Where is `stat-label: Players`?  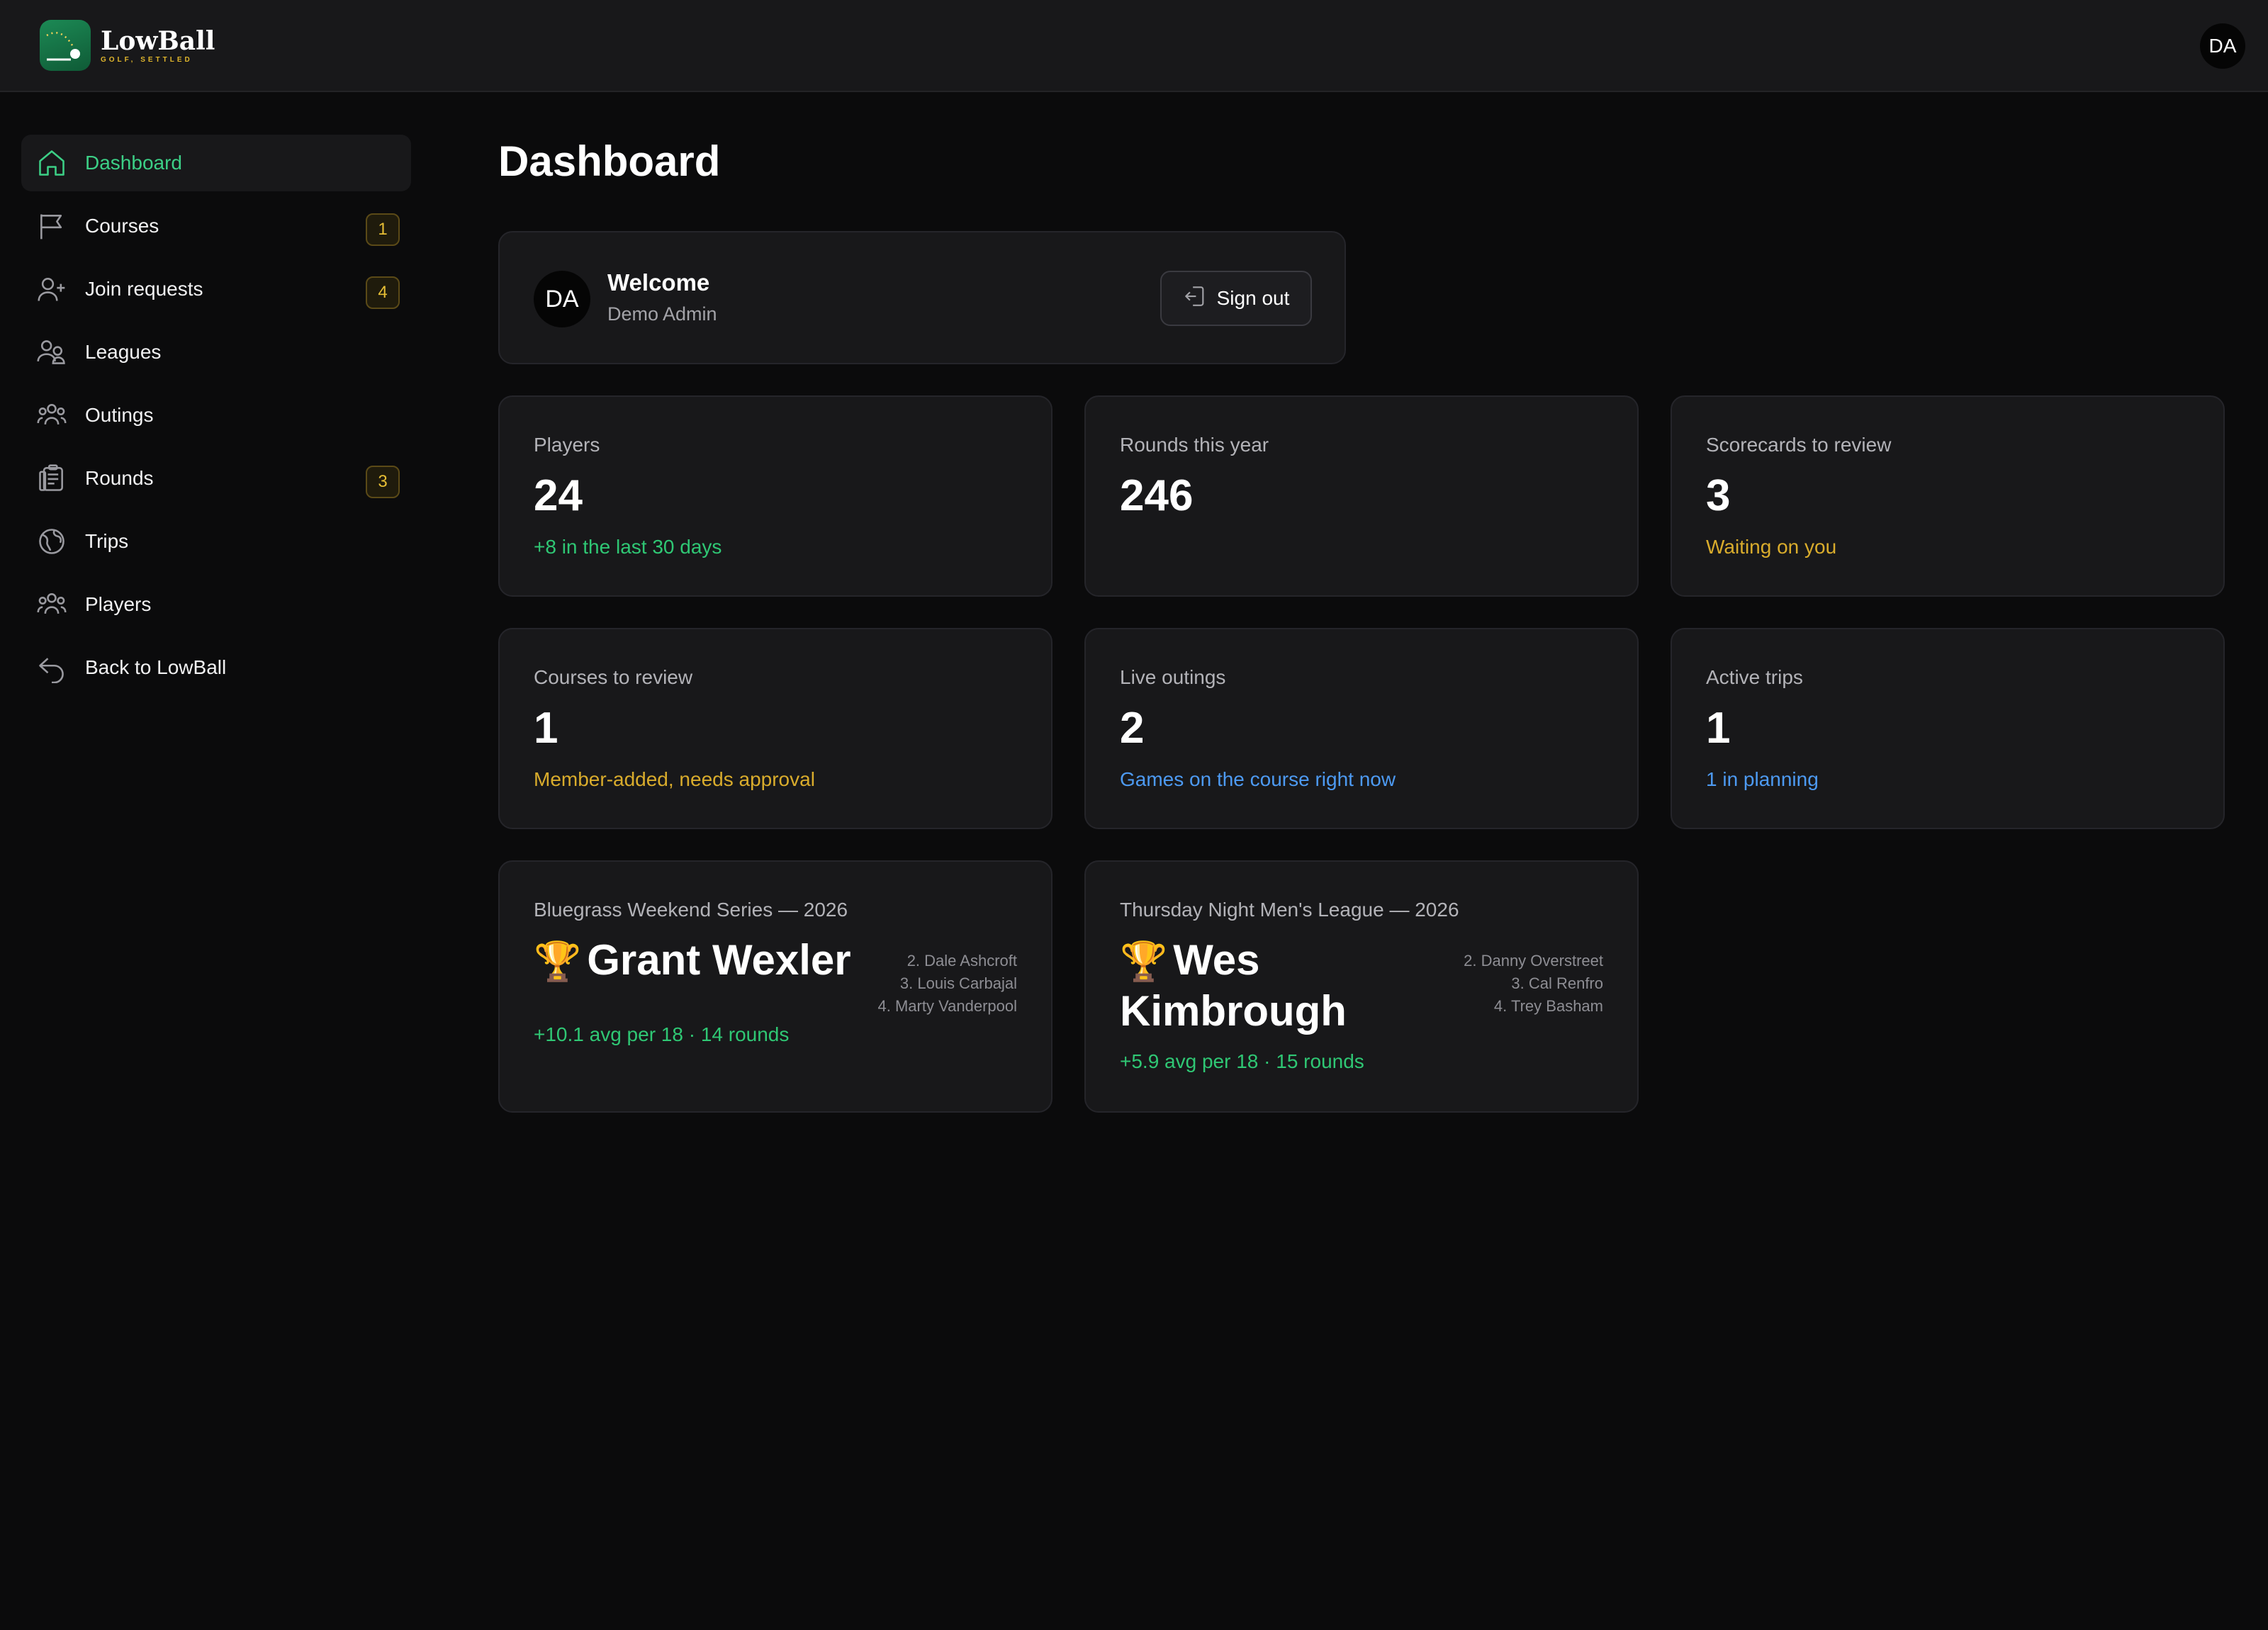 stat-label: Players is located at coordinates (567, 445).